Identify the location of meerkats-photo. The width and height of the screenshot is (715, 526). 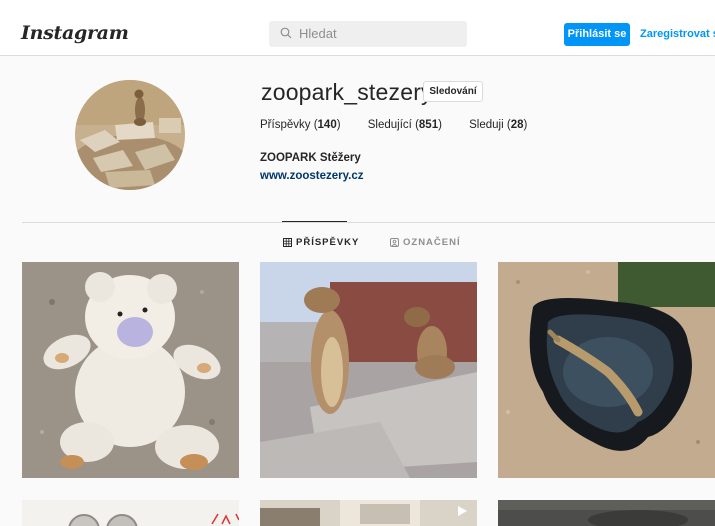
(368, 370).